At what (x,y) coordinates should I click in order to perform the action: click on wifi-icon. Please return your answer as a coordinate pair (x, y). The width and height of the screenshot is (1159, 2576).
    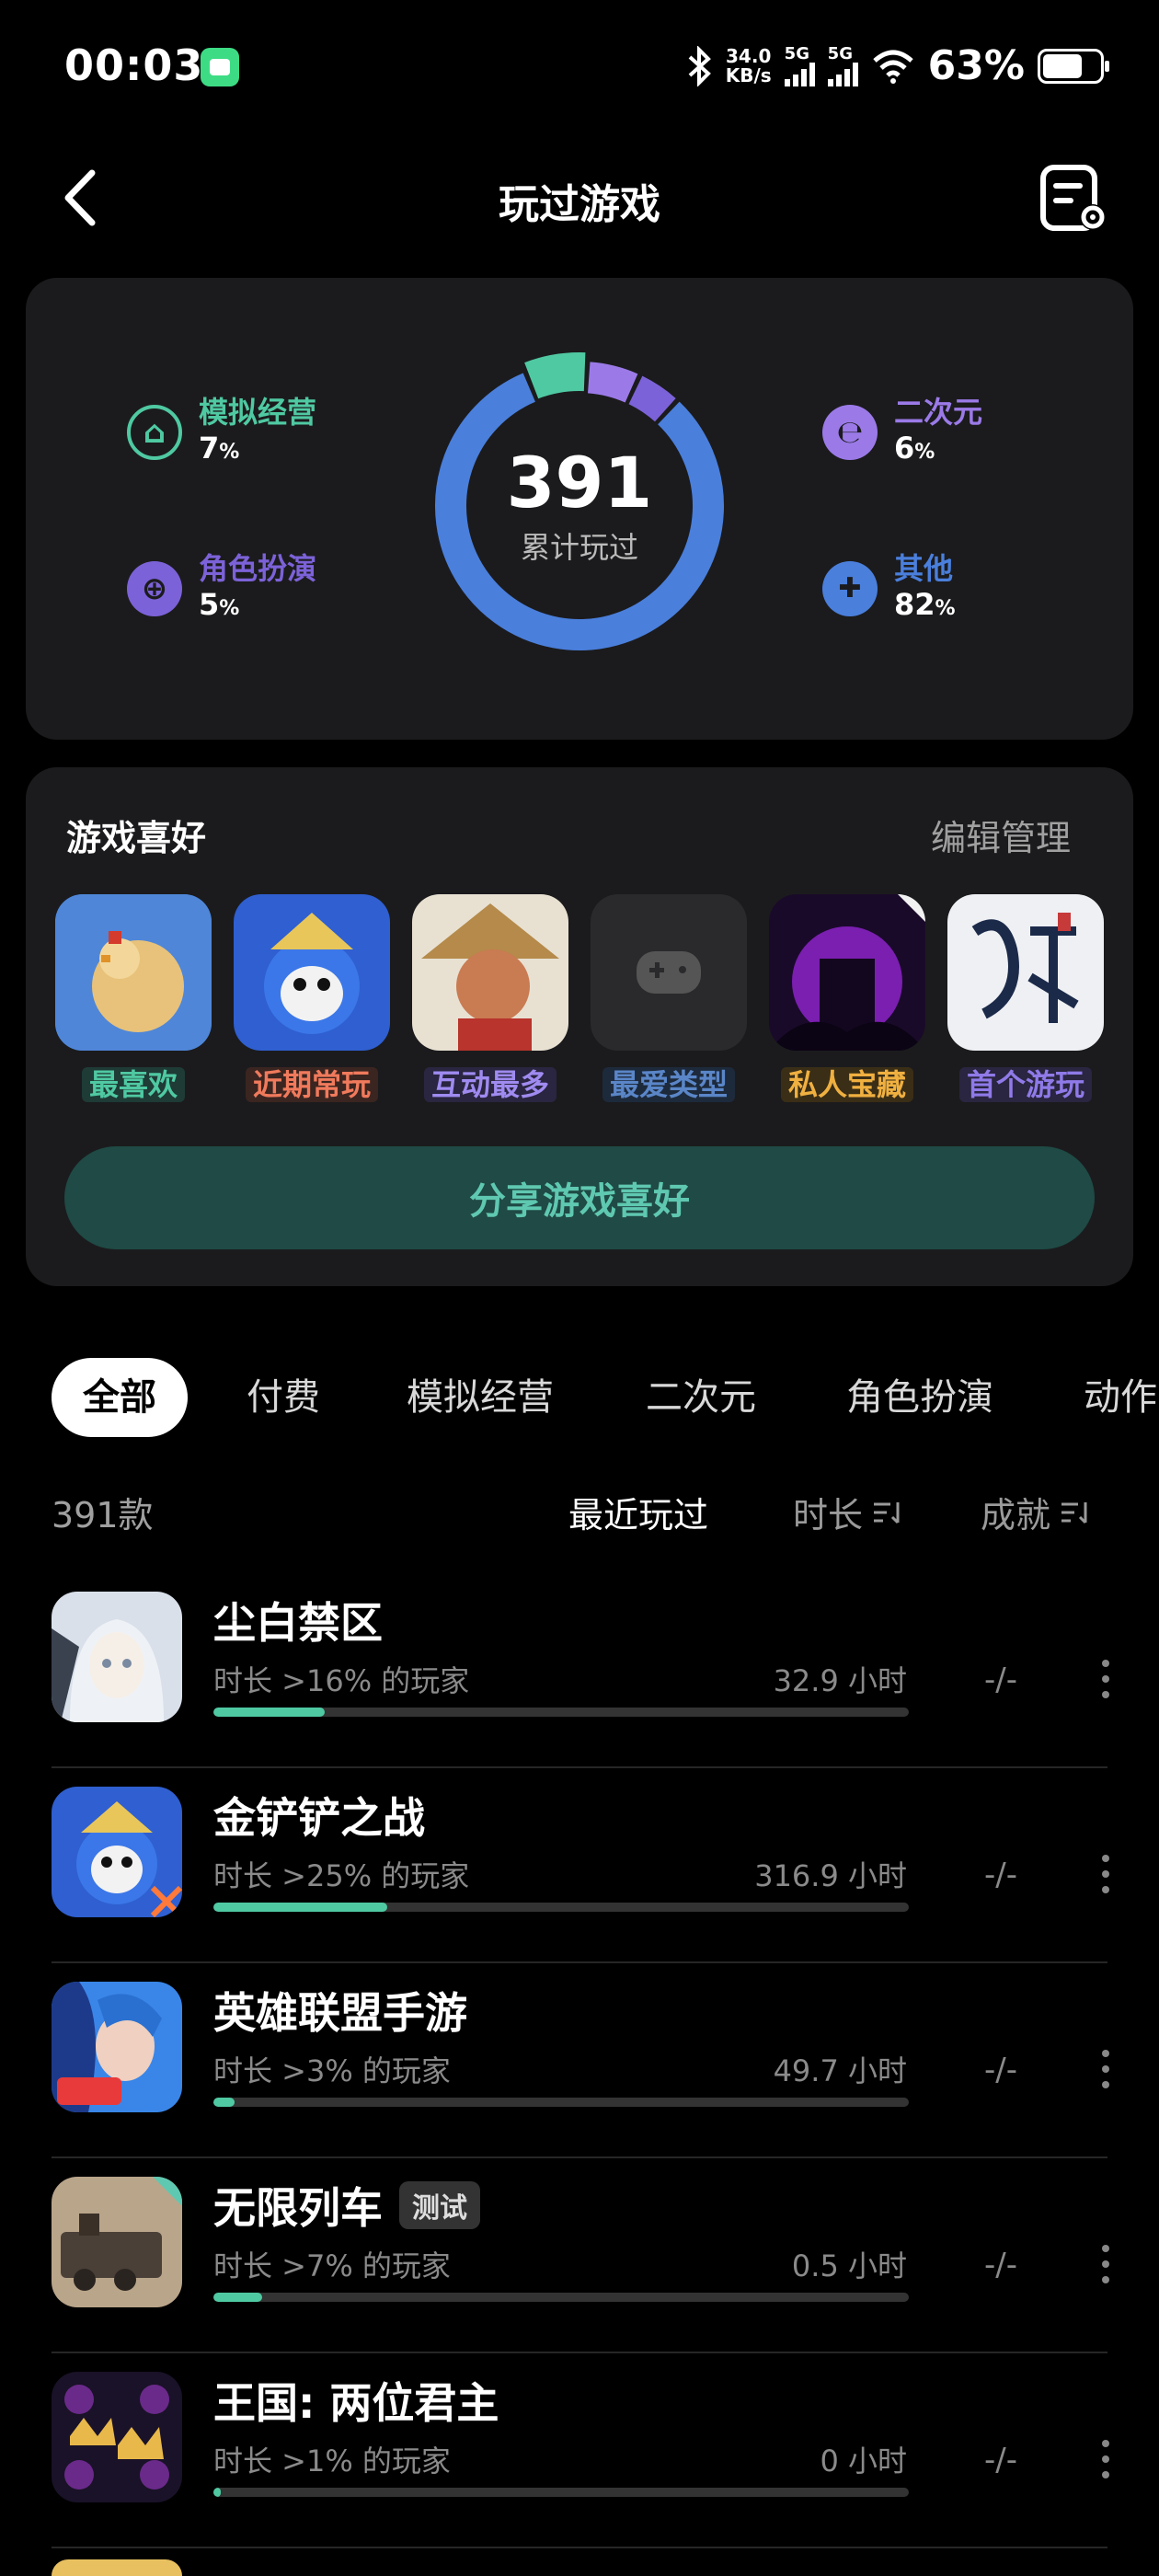
    Looking at the image, I should click on (893, 67).